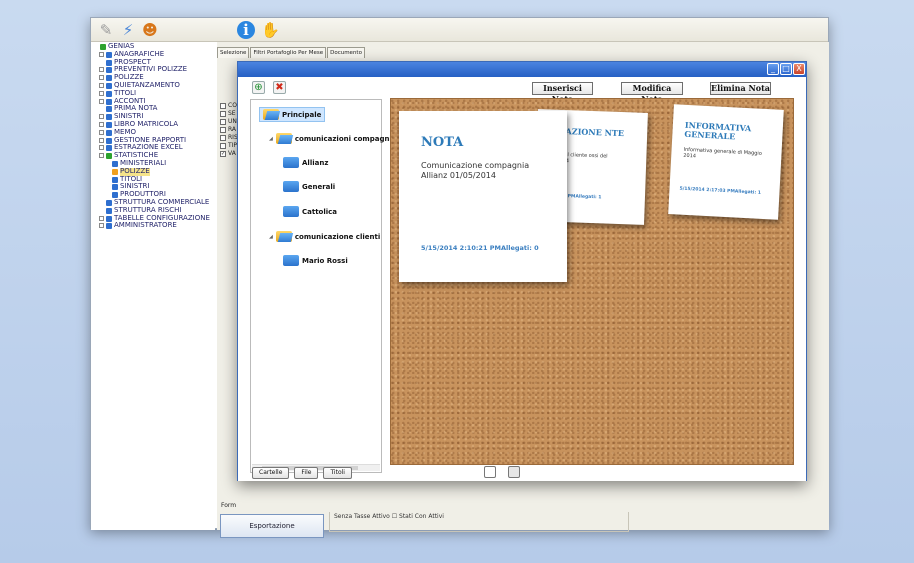  Describe the element at coordinates (153, 85) in the screenshot. I see `tree-item: QUIETANZAMENTO` at that location.